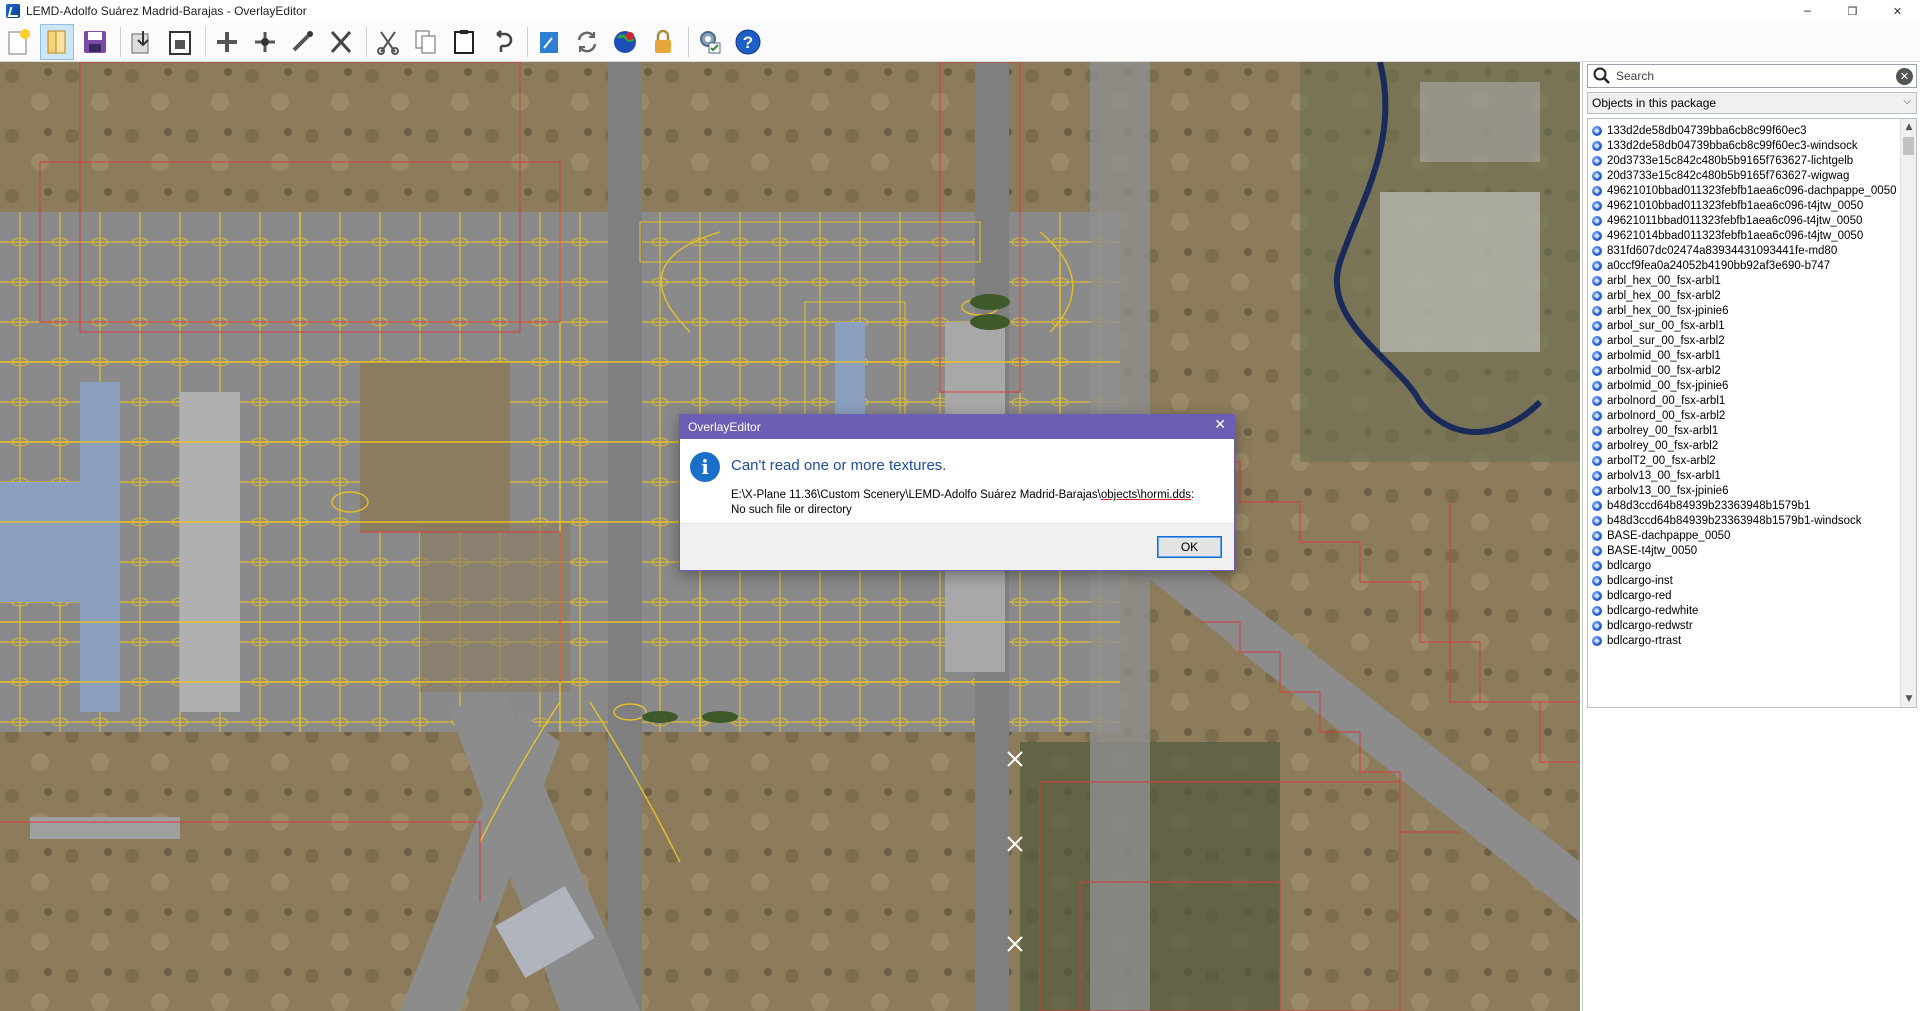 The image size is (1920, 1011). I want to click on import-icon, so click(140, 41).